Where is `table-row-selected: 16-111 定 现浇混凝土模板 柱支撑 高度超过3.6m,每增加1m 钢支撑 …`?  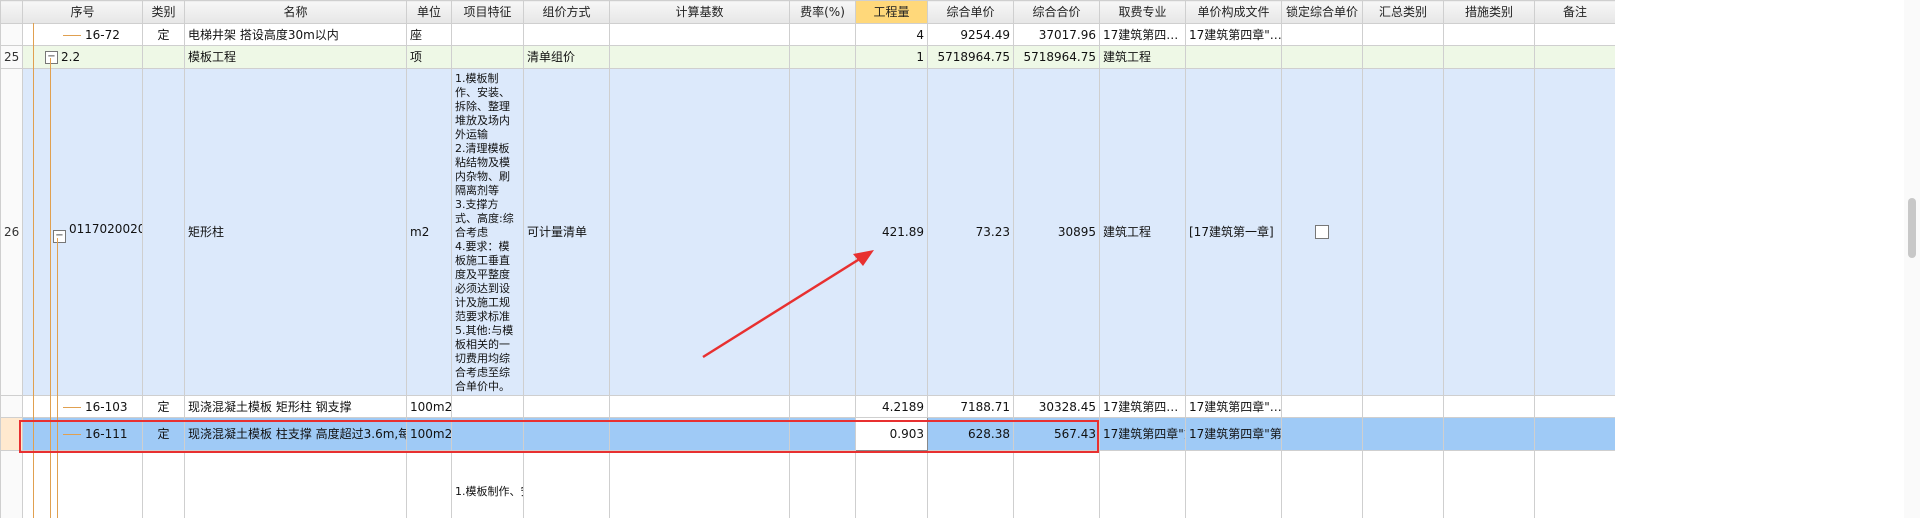 table-row-selected: 16-111 定 现浇混凝土模板 柱支撑 高度超过3.6m,每增加1m 钢支撑 … is located at coordinates (807, 434).